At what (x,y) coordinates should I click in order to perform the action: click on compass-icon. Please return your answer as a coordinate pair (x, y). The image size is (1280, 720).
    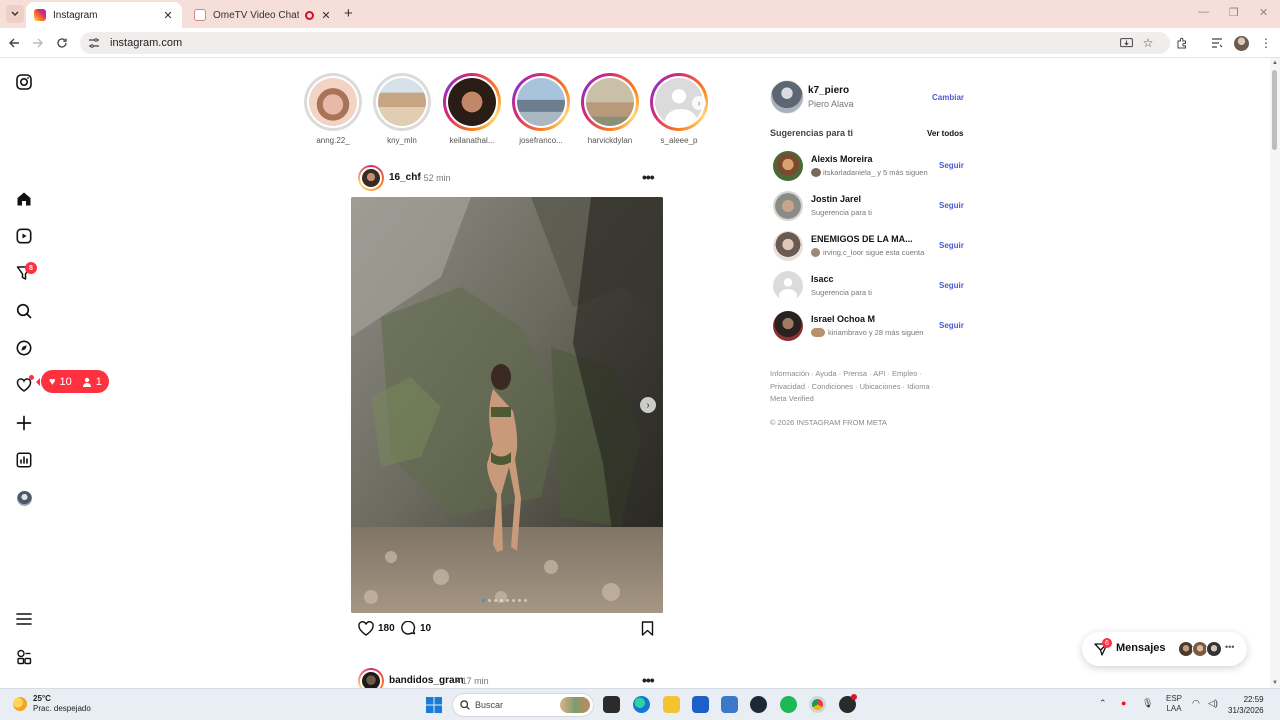
    Looking at the image, I should click on (24, 348).